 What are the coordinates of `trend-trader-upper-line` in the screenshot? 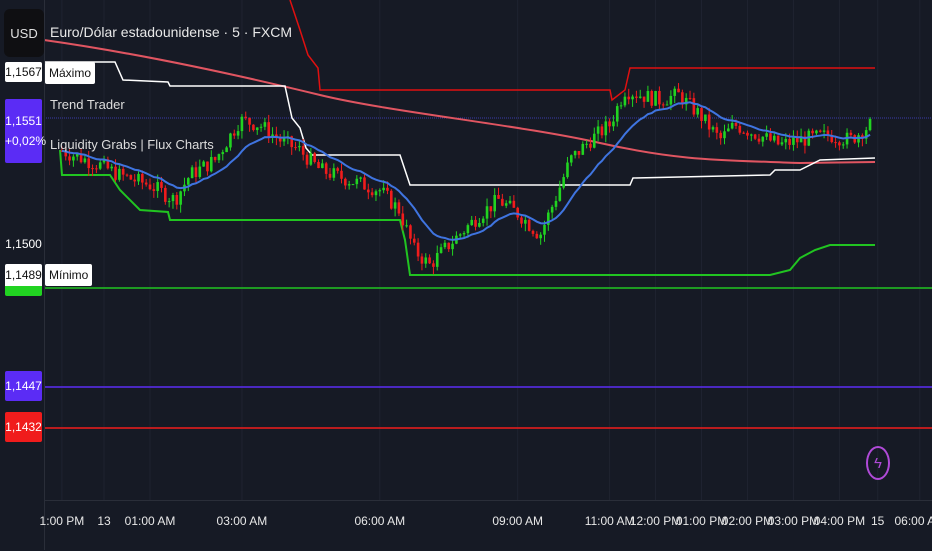 It's located at (582, 51).